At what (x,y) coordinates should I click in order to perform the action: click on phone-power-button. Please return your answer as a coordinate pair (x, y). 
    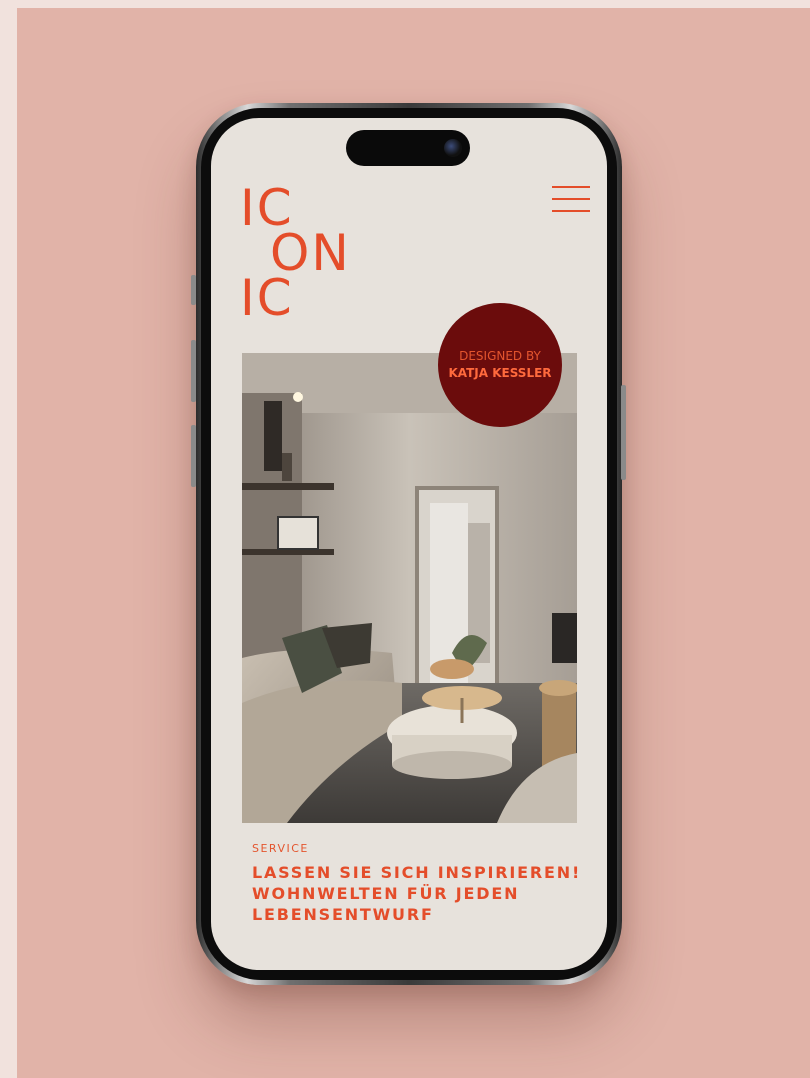
    Looking at the image, I should click on (623, 432).